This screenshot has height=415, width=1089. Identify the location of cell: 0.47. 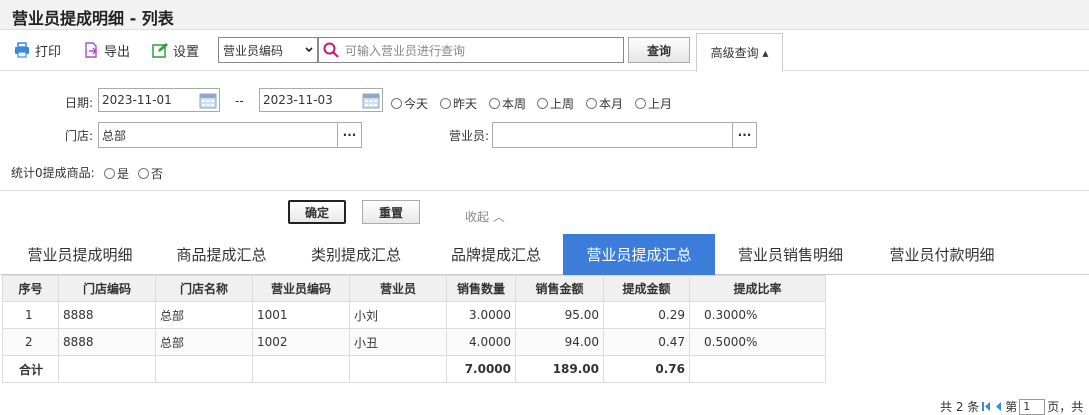
(646, 342).